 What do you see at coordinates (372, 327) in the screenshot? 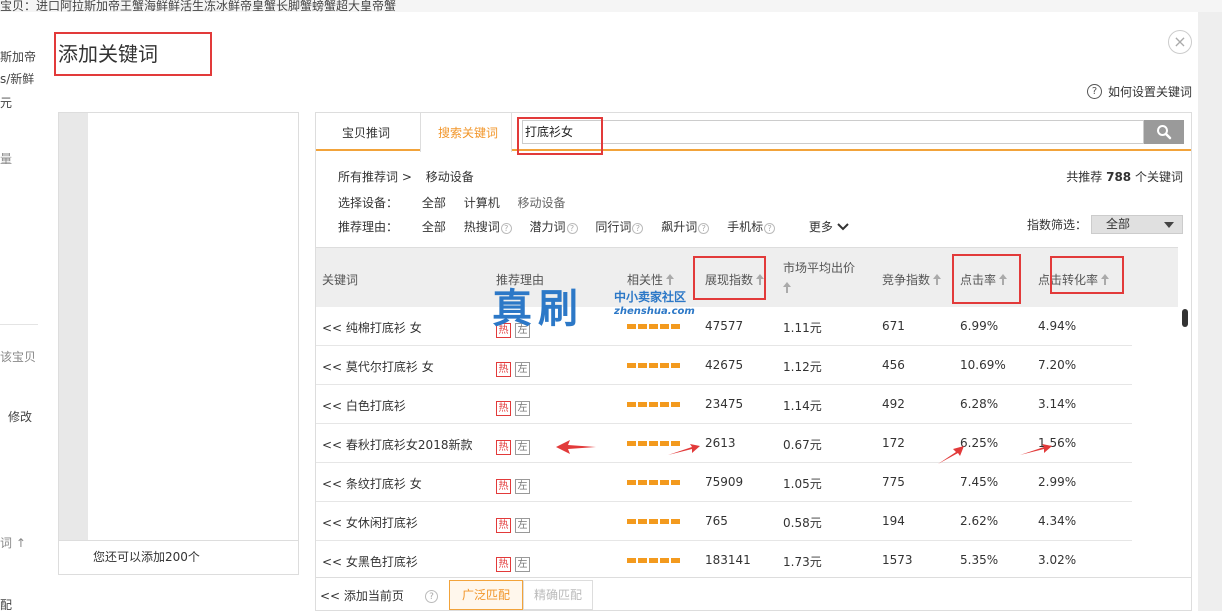
I see `keyword-cell: << 纯棉打底衫 女` at bounding box center [372, 327].